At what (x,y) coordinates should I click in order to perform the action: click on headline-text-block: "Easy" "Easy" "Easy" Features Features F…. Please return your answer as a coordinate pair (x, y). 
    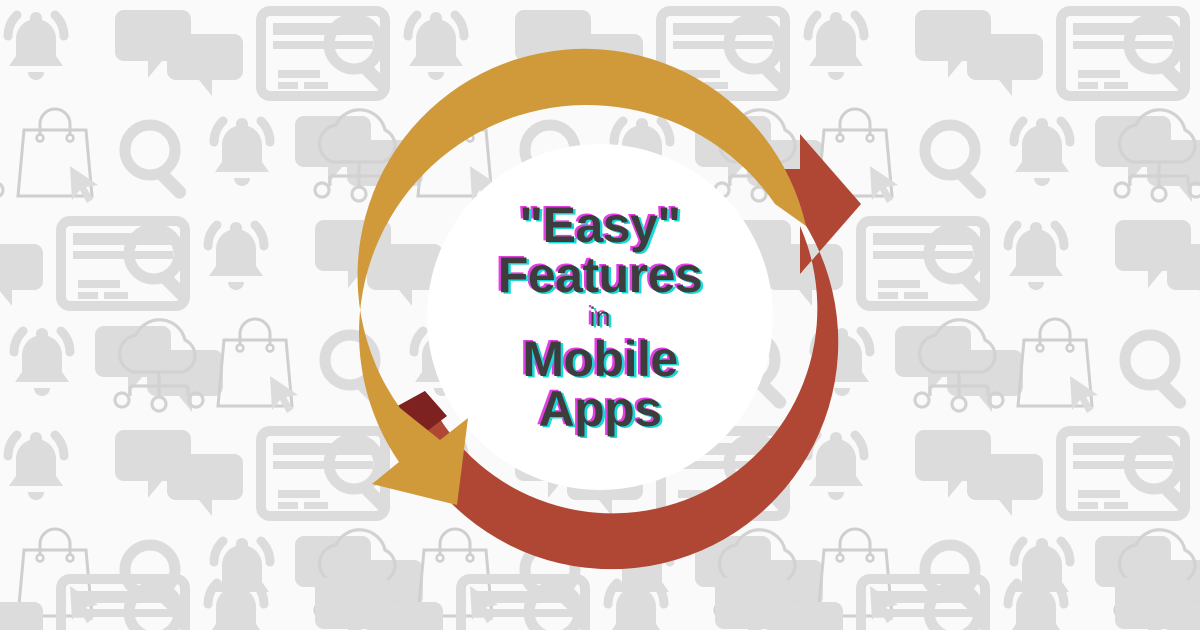
    Looking at the image, I should click on (600, 317).